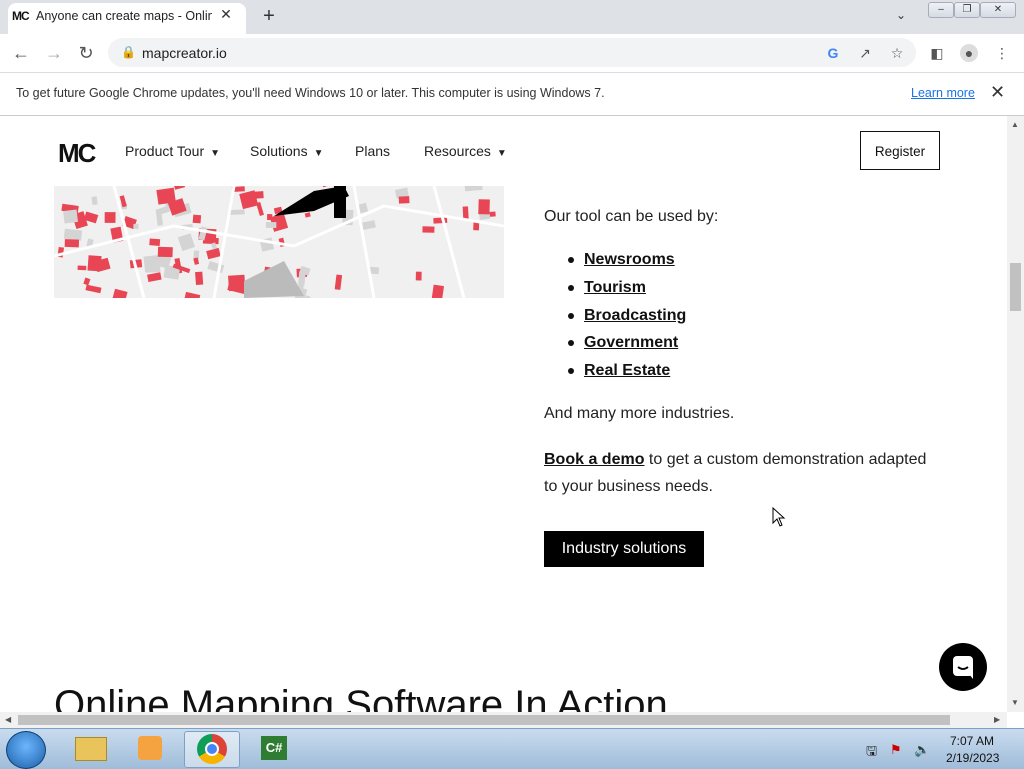  Describe the element at coordinates (226, 14) in the screenshot. I see `tab-close-icon: ✕` at that location.